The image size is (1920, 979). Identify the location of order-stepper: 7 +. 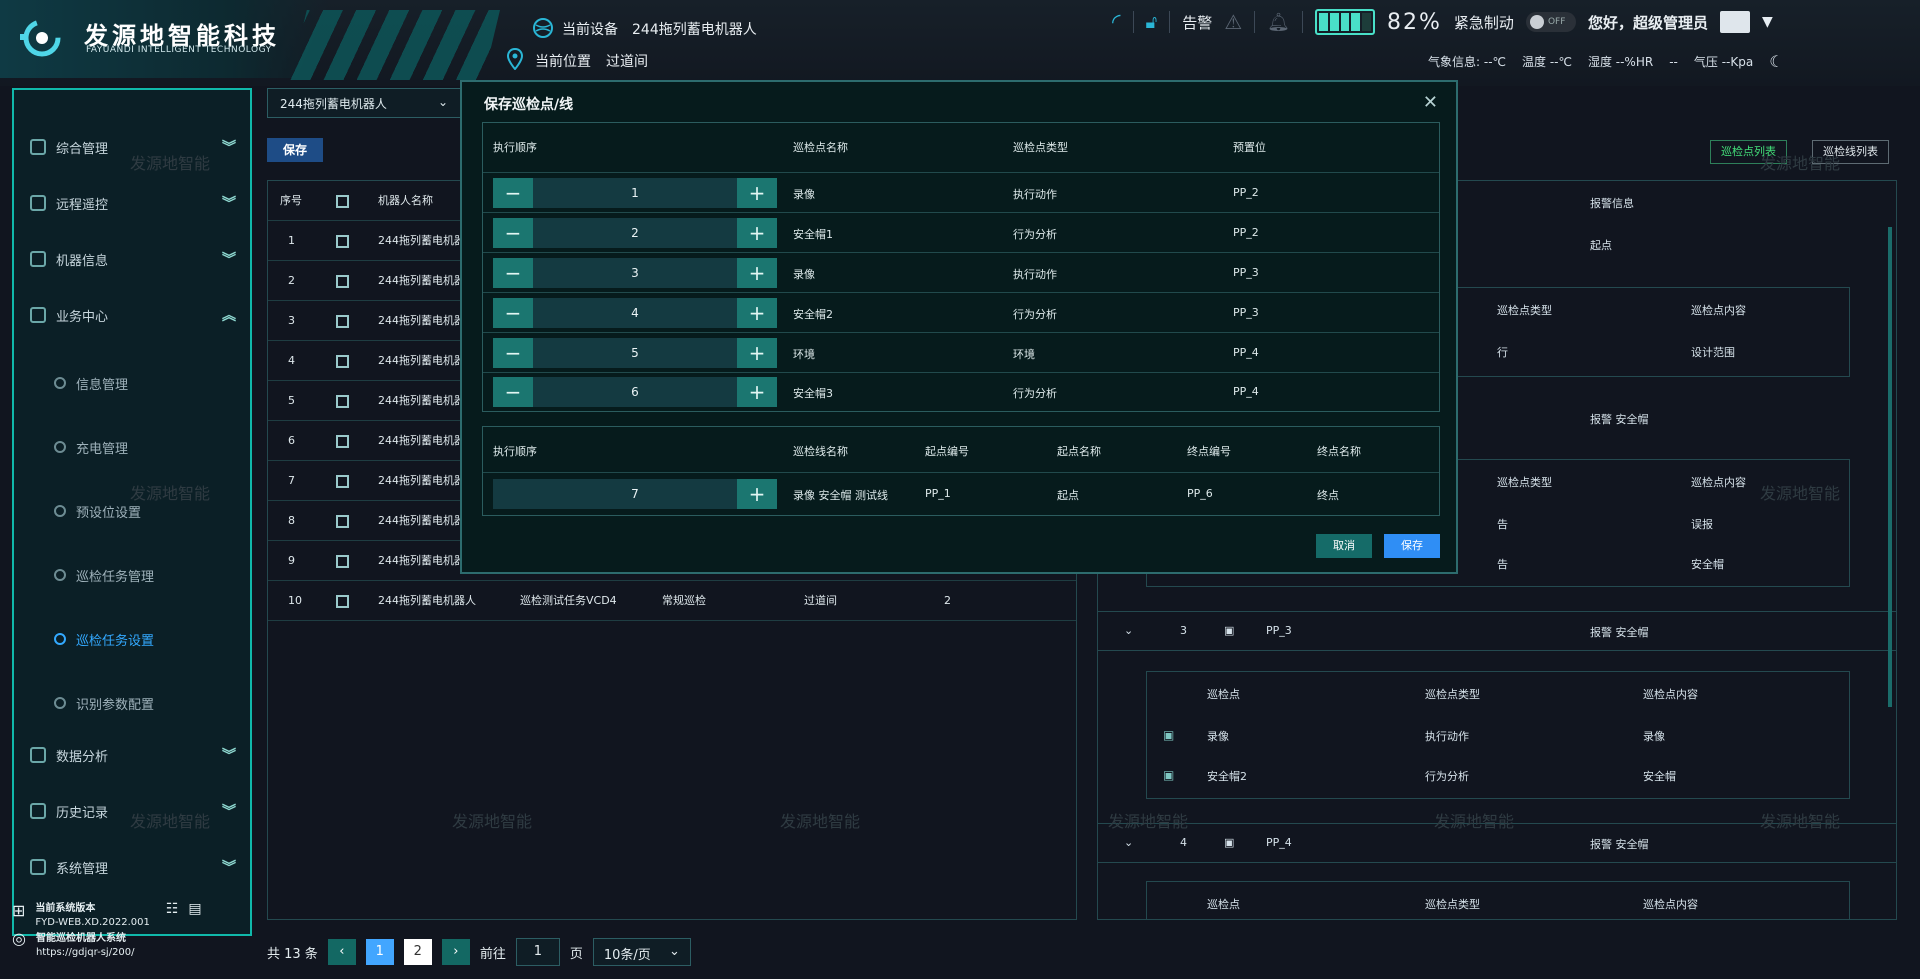
(635, 494).